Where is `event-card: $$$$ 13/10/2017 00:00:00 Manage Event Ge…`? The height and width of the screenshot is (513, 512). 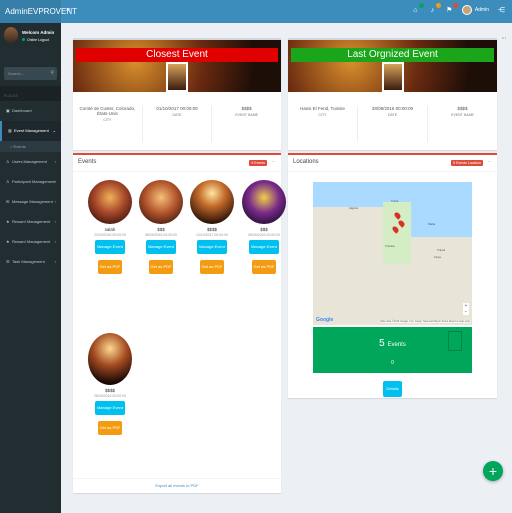 event-card: $$$$ 13/10/2017 00:00:00 Manage Event Ge… is located at coordinates (212, 227).